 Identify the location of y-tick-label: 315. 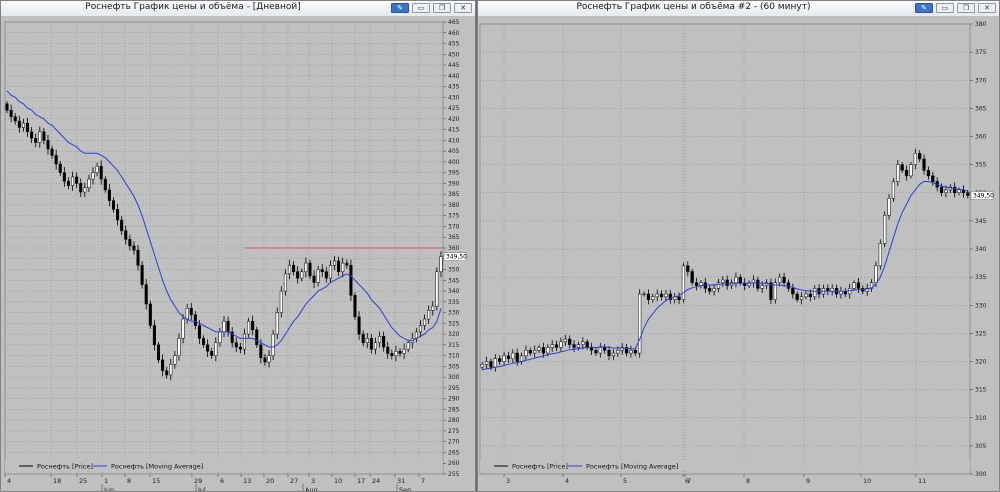
(454, 345).